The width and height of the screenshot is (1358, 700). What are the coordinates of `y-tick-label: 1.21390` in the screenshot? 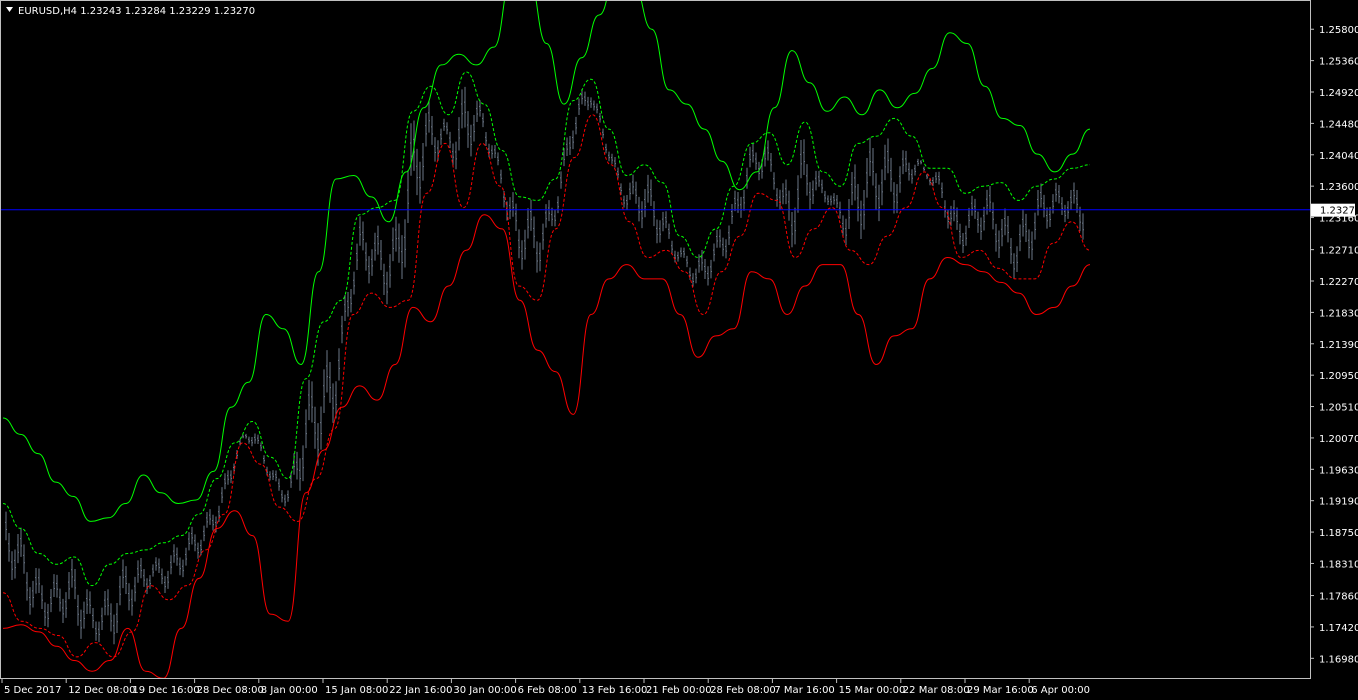 It's located at (1338, 345).